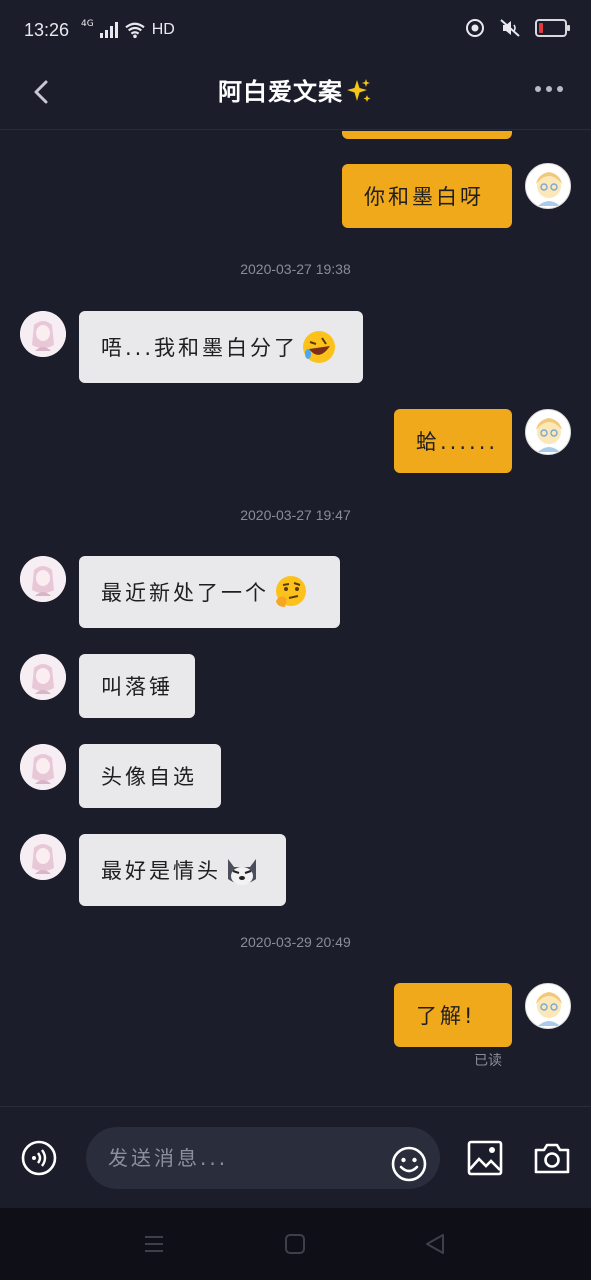 The width and height of the screenshot is (591, 1280). What do you see at coordinates (295, 269) in the screenshot?
I see `timestamp: 2020-03-27 19:38` at bounding box center [295, 269].